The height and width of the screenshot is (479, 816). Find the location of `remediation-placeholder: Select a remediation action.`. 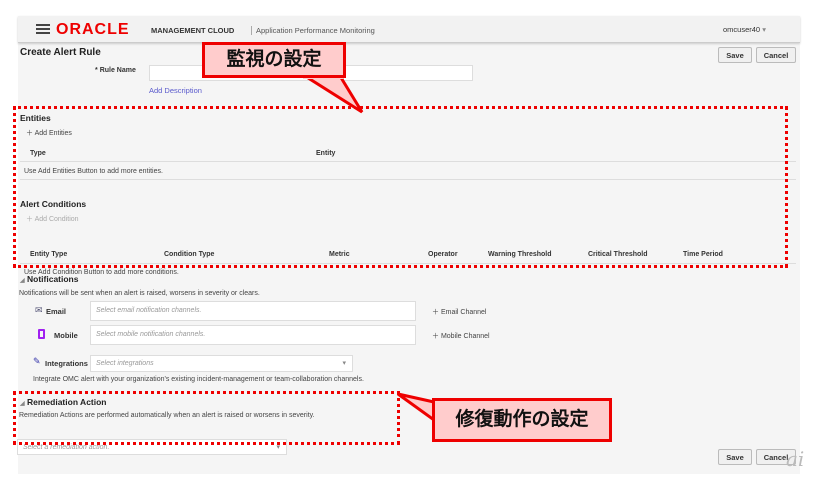

remediation-placeholder: Select a remediation action. is located at coordinates (66, 447).